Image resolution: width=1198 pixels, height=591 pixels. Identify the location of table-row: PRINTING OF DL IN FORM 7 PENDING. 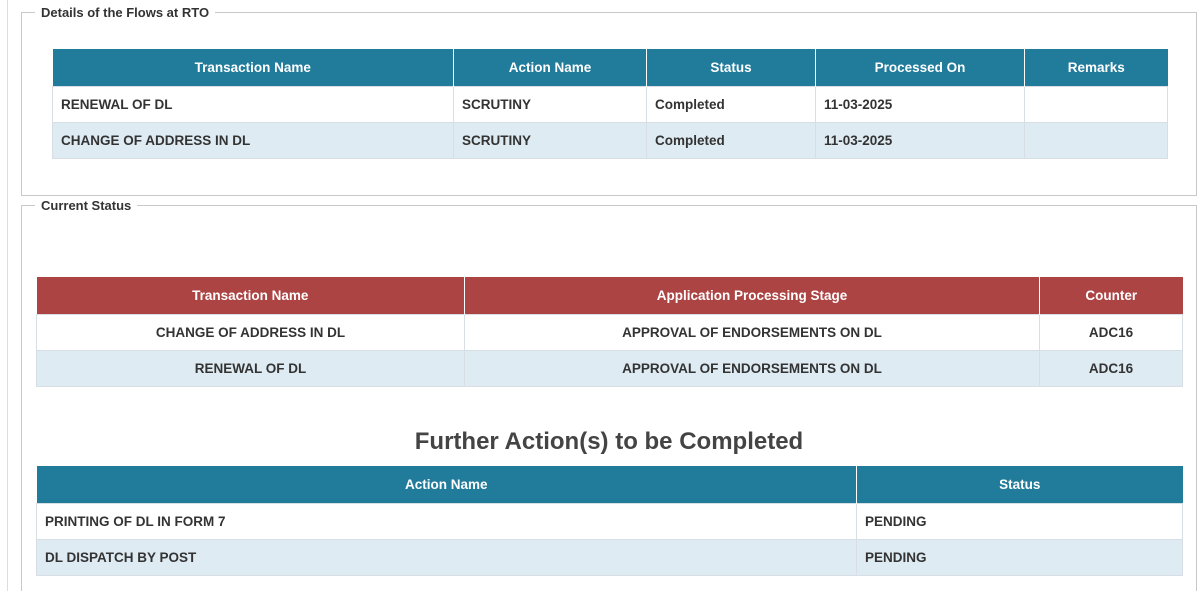
(609, 521).